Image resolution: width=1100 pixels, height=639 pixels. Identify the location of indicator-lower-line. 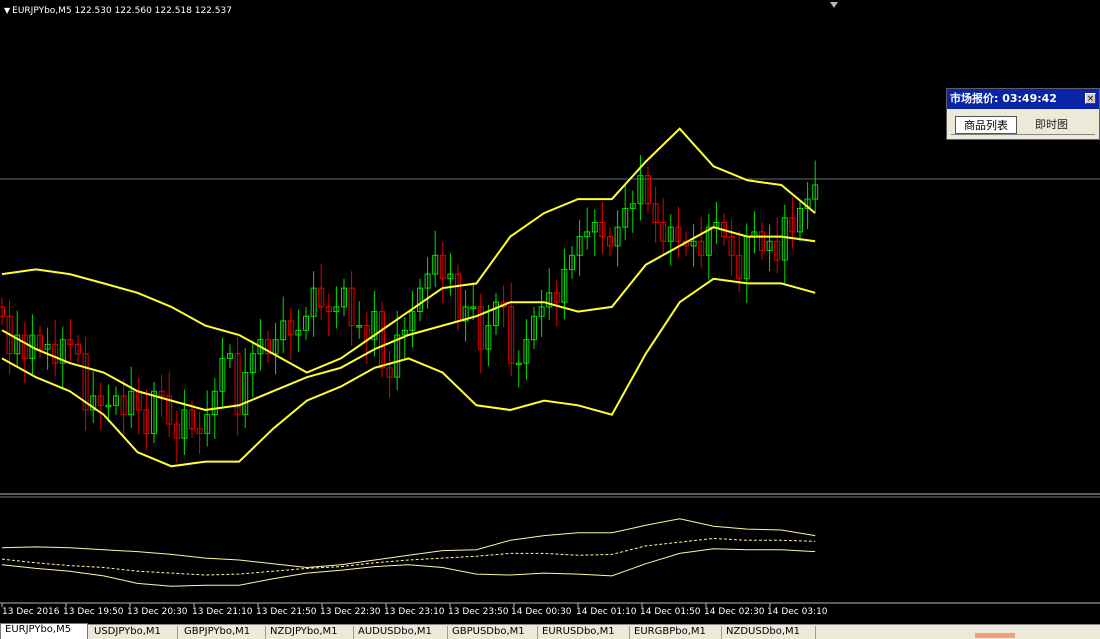
(408, 567).